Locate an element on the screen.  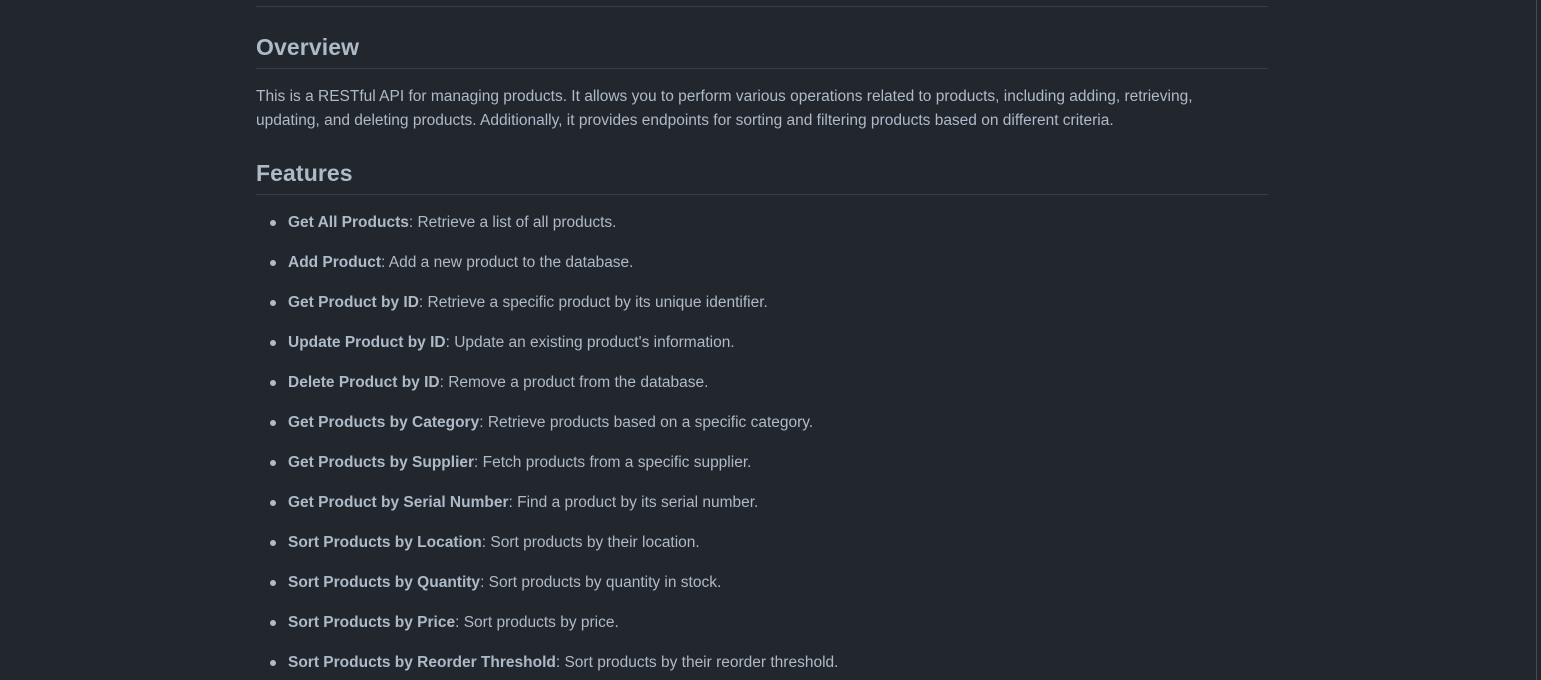
feature-description: : Retrieve a list of all products. is located at coordinates (512, 222).